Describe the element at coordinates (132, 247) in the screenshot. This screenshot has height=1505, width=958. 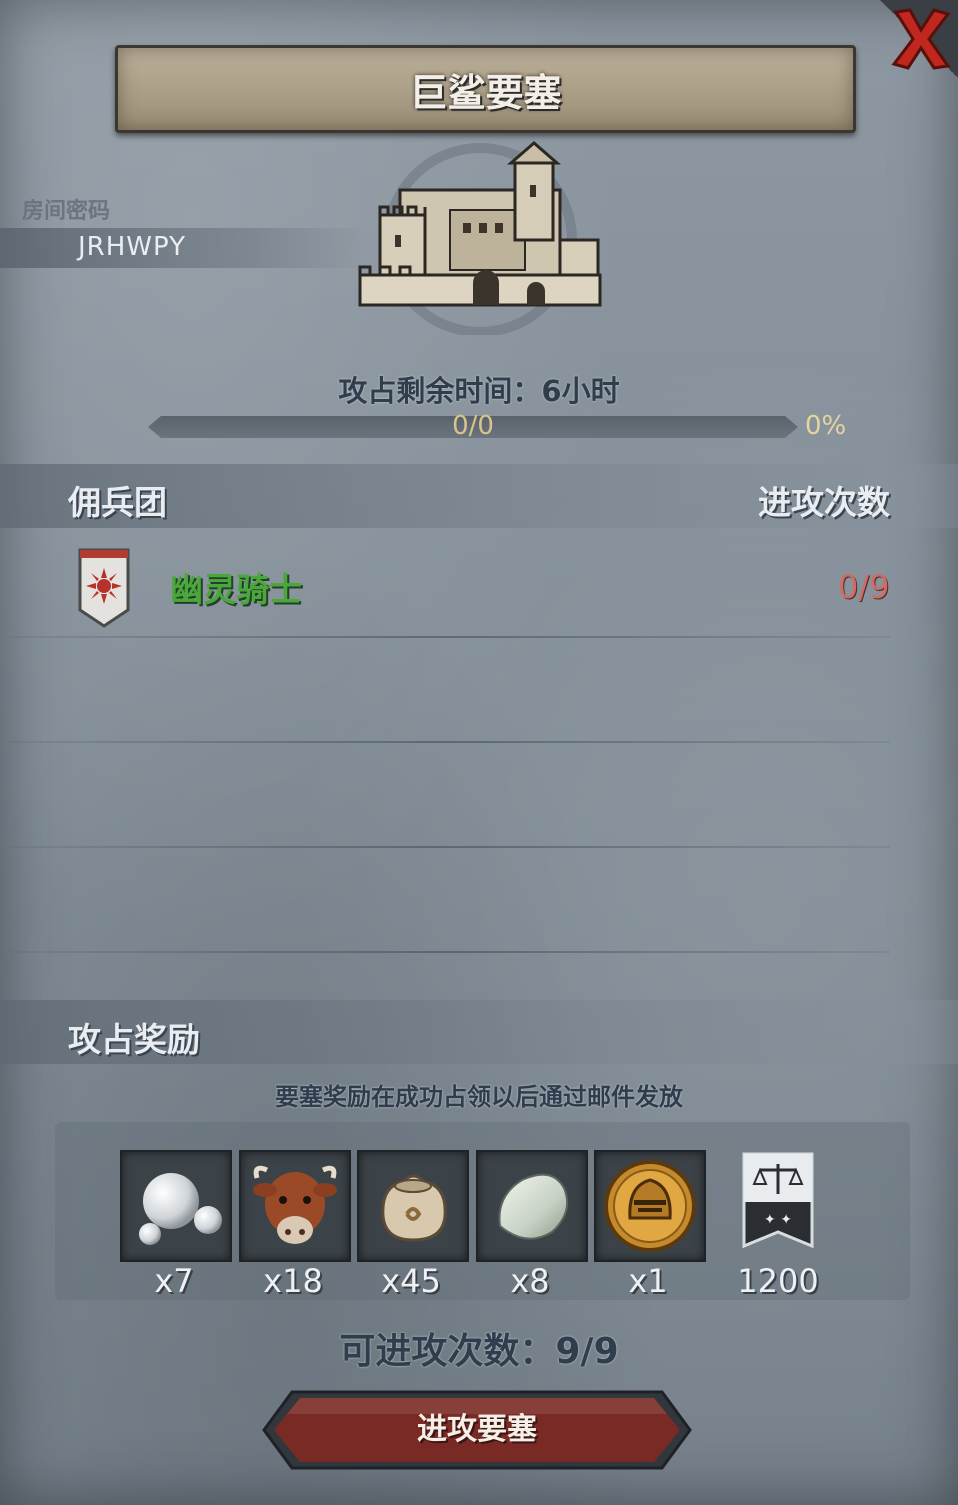
I see `room-code-value: JRHWPY` at that location.